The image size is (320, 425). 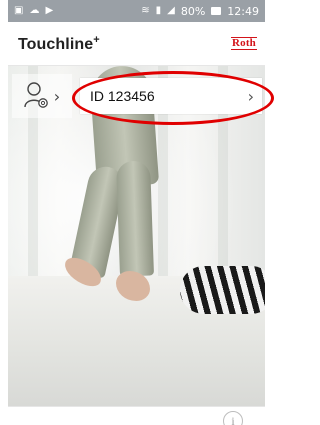 I want to click on info-button: i, so click(x=233, y=418).